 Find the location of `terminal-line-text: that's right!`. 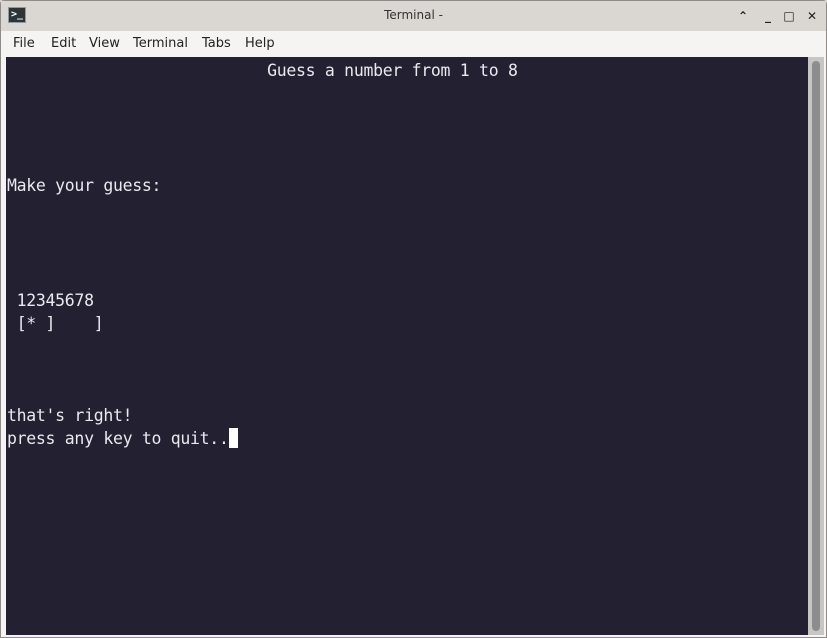

terminal-line-text: that's right! is located at coordinates (70, 415).